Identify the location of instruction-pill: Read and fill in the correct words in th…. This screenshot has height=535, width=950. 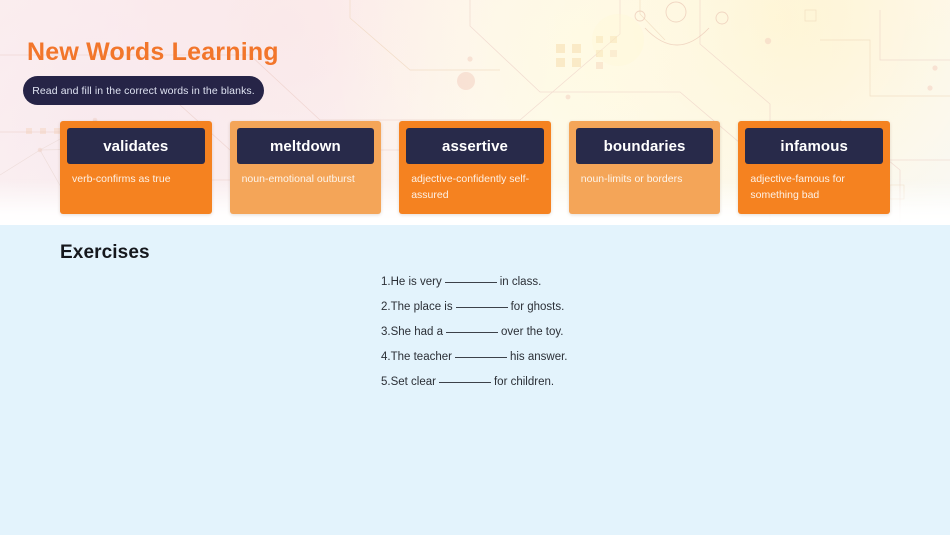
(143, 90).